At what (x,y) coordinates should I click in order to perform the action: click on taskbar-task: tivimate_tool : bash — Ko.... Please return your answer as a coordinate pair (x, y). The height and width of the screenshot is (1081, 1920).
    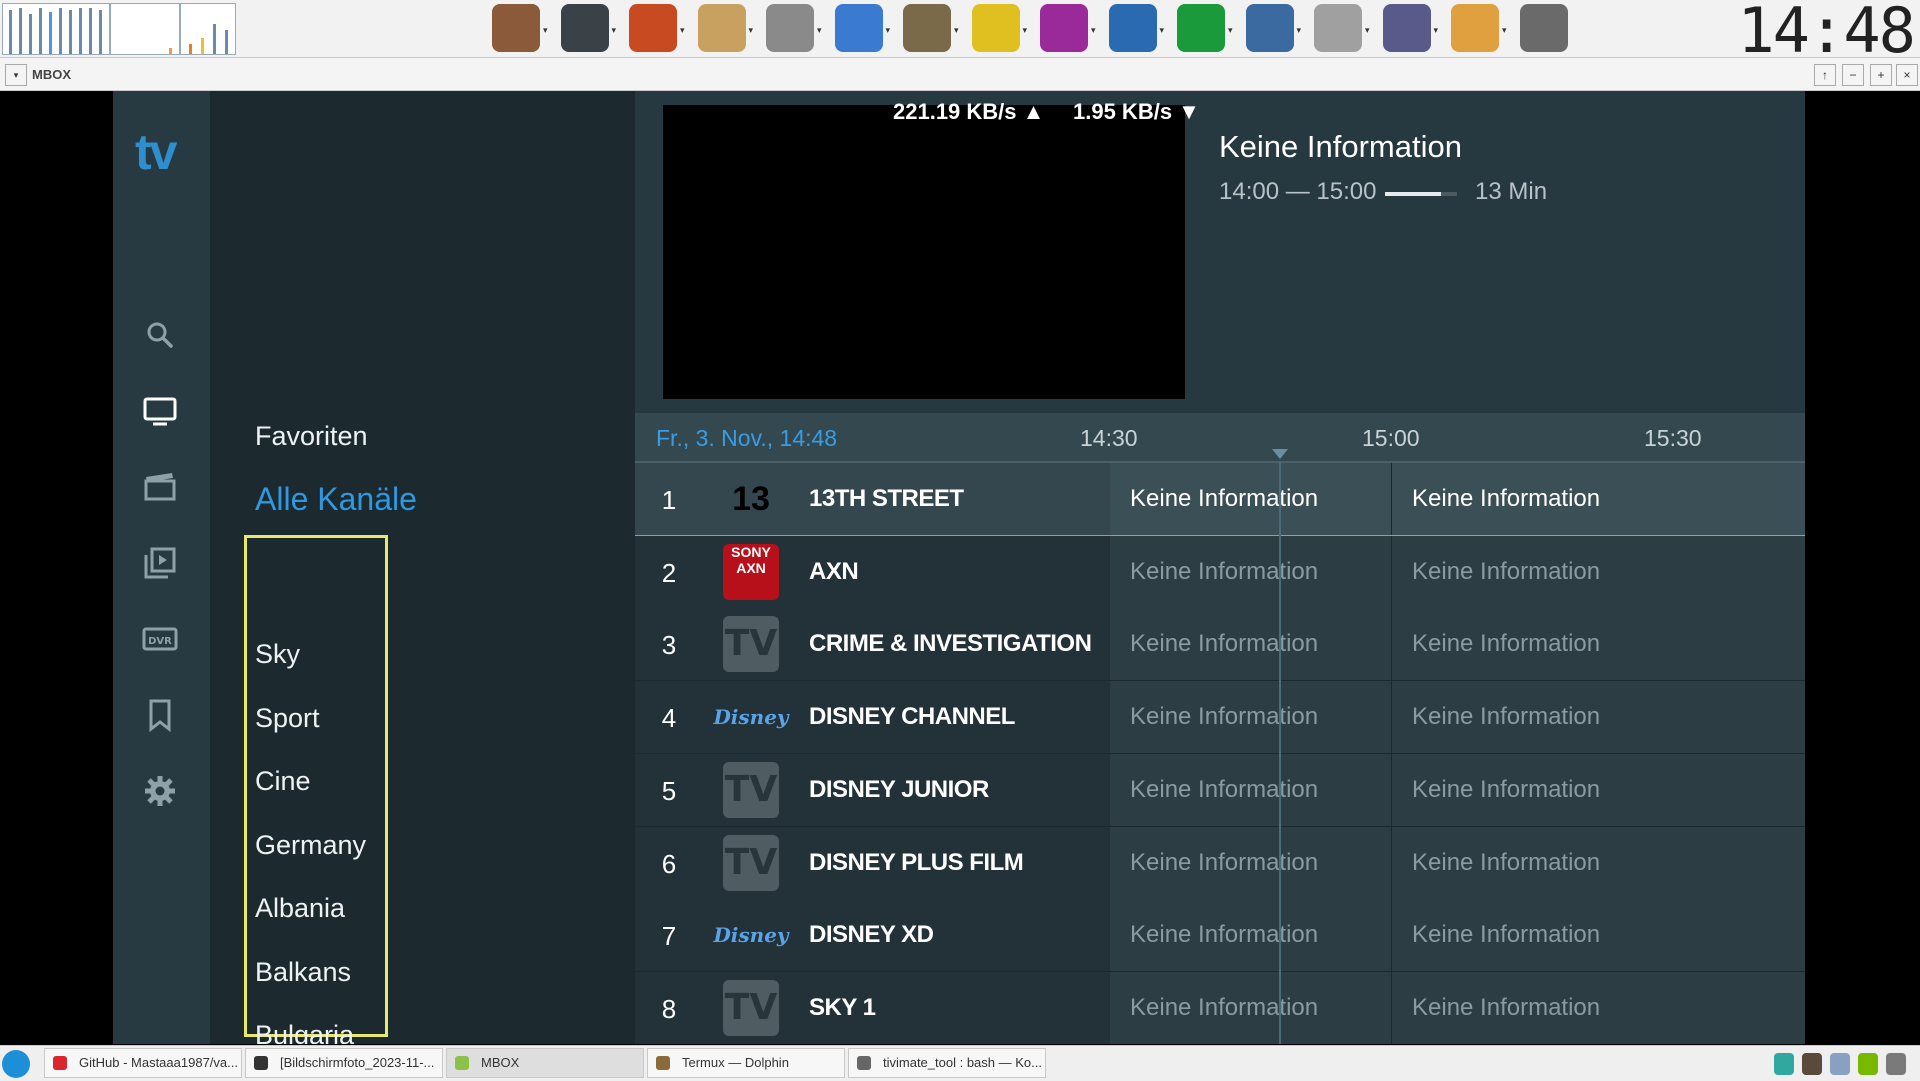
    Looking at the image, I should click on (947, 1063).